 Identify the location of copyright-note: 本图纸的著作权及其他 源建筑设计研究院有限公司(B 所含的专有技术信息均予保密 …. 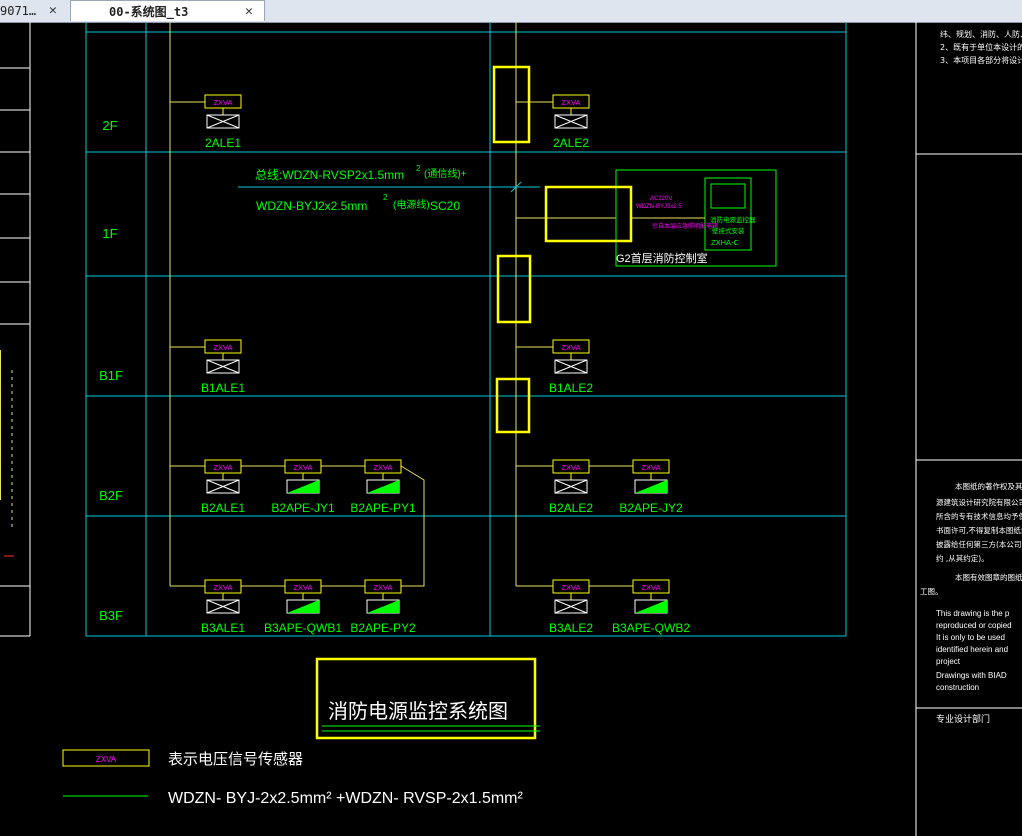
(971, 538).